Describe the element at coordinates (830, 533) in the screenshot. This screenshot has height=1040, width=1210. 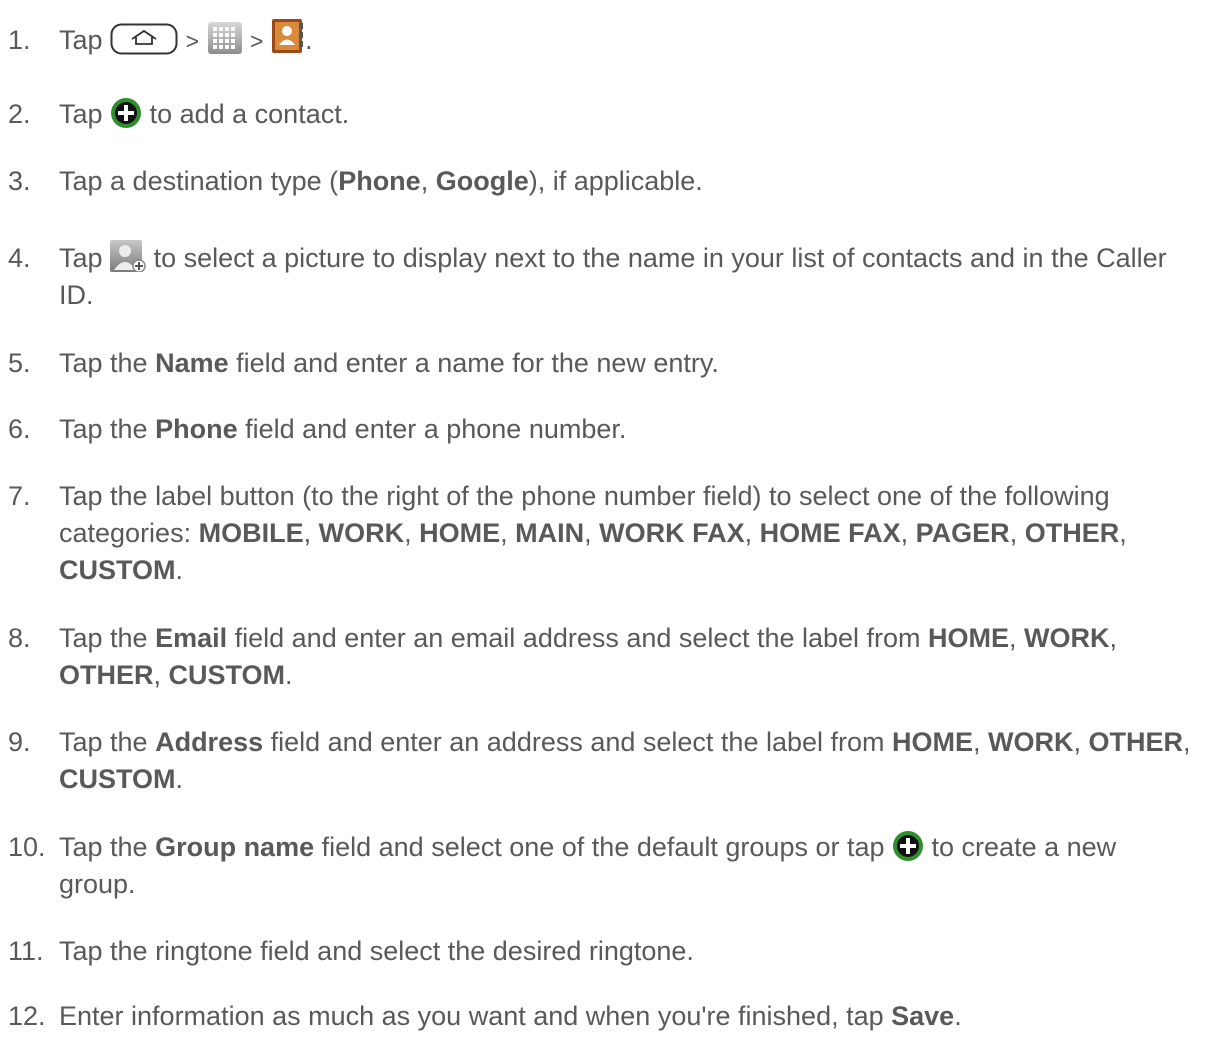
I see `label-option: HOME FAX` at that location.